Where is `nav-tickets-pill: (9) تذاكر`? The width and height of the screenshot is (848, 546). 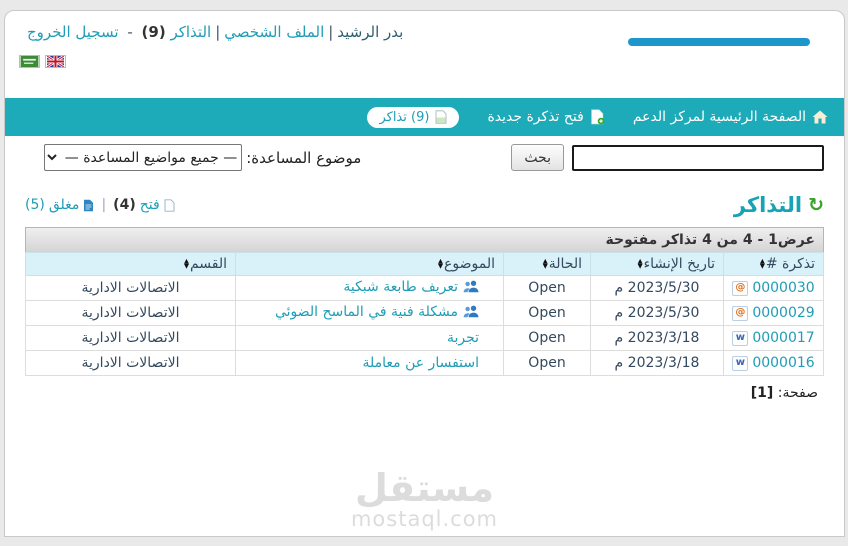
nav-tickets-pill: (9) تذاكر is located at coordinates (413, 117).